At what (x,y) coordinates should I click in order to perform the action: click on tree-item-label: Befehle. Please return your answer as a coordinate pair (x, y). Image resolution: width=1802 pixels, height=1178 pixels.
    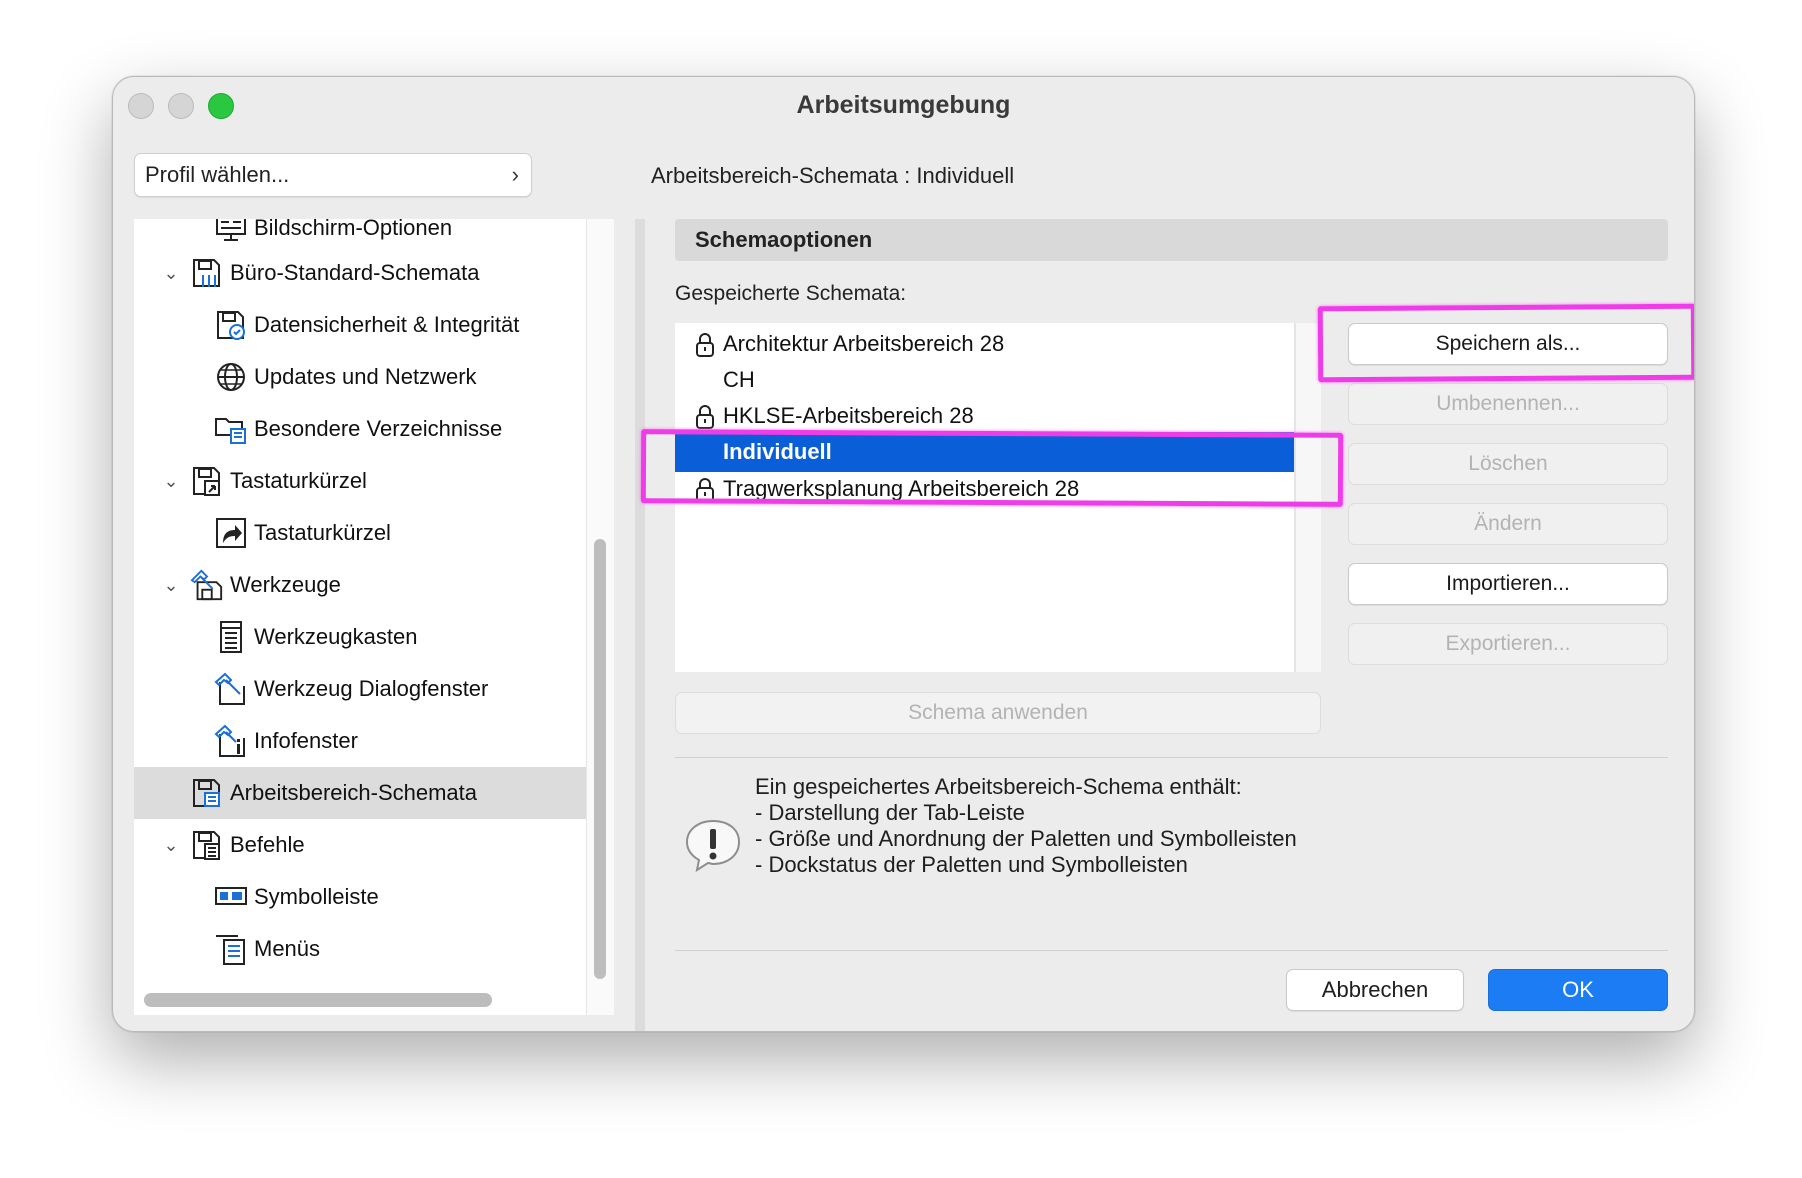
    Looking at the image, I should click on (267, 844).